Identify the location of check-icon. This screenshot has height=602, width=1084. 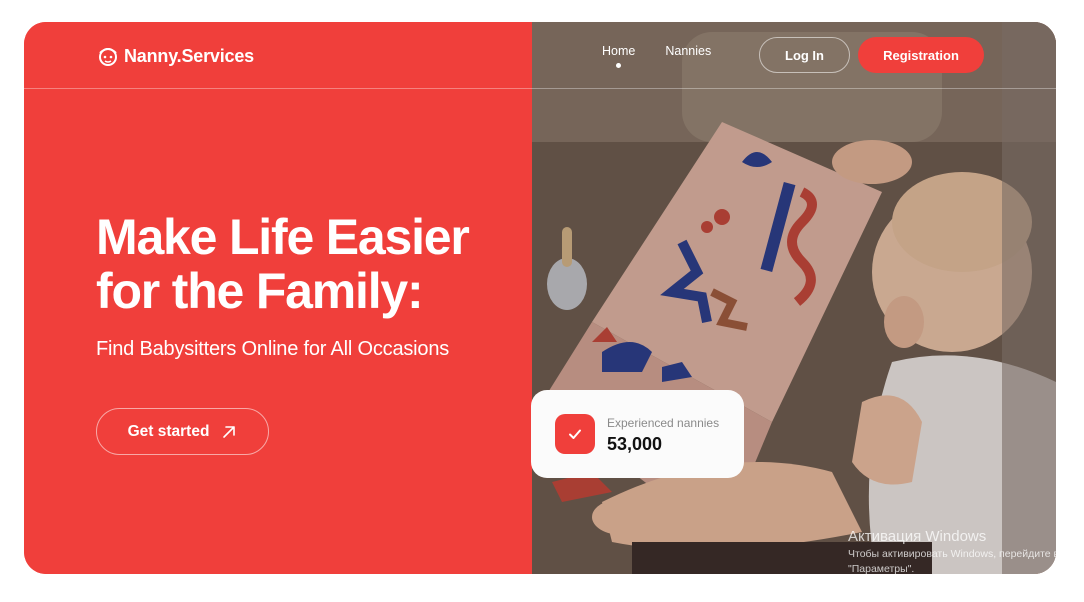
(575, 434).